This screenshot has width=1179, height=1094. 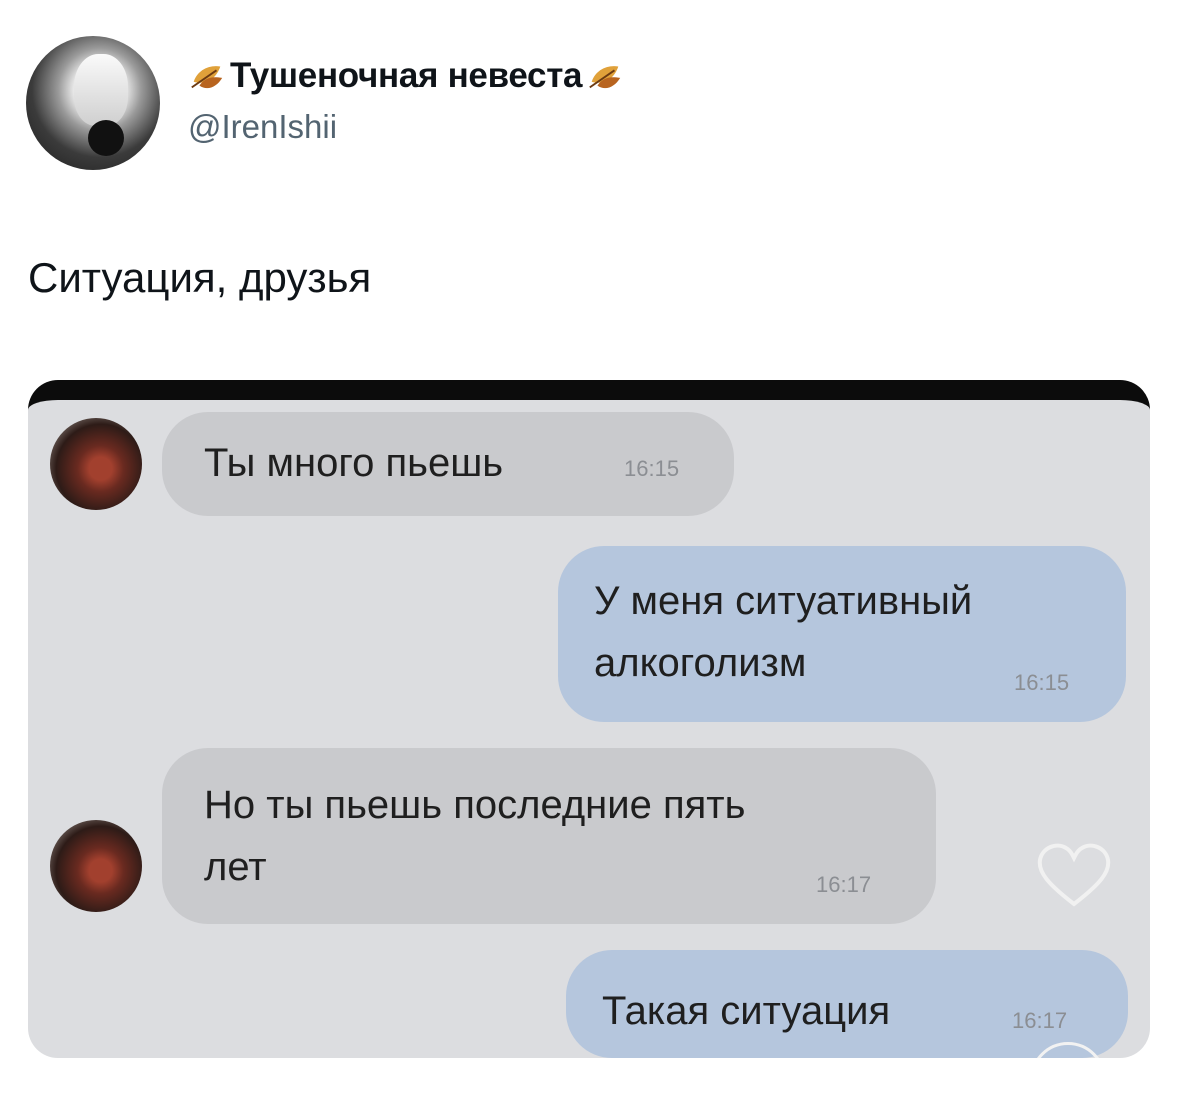 What do you see at coordinates (842, 634) in the screenshot?
I see `message-bubble-outgoing: У меня ситуативный алкоголизм 16:15` at bounding box center [842, 634].